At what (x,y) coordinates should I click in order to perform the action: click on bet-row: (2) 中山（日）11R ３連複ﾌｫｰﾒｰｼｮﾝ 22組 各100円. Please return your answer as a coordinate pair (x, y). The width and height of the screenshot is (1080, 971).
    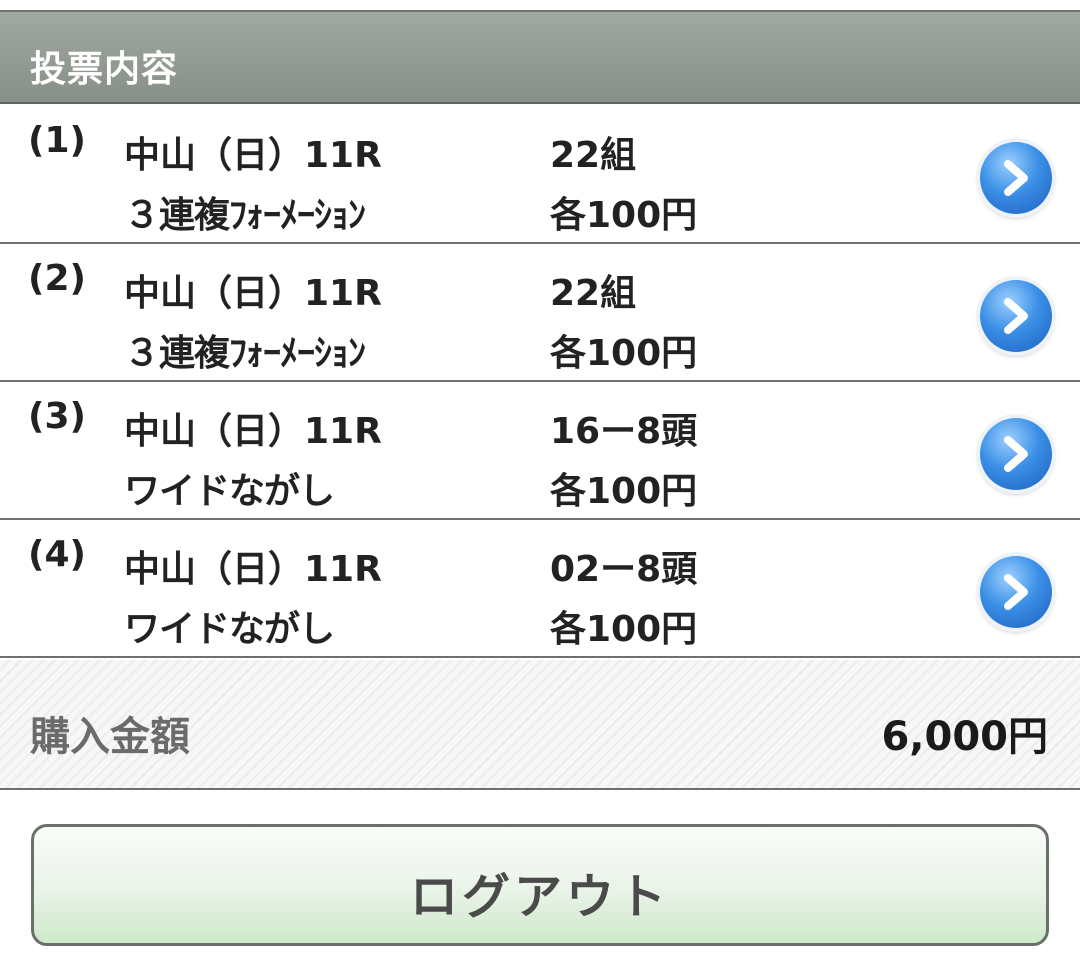
    Looking at the image, I should click on (540, 313).